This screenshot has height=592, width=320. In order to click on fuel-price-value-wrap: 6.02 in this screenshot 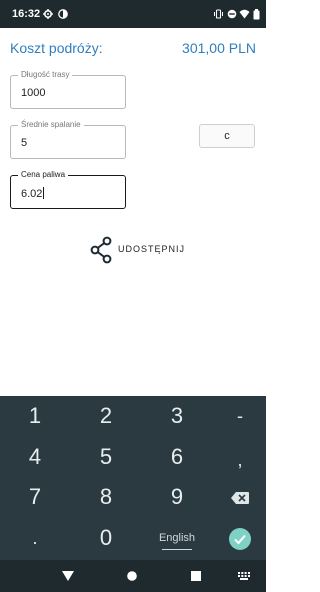, I will do `click(33, 193)`.